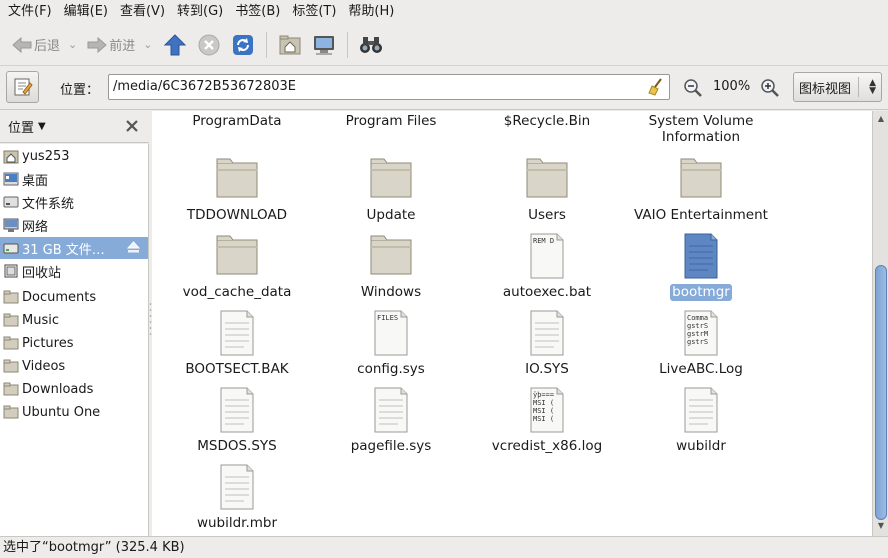  I want to click on file-label: vcredist_x86.log, so click(547, 446).